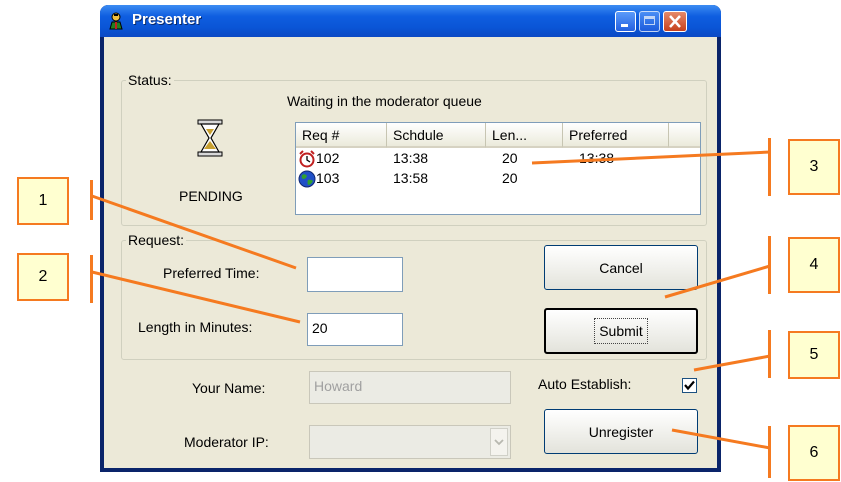  Describe the element at coordinates (43, 201) in the screenshot. I see `callout-1: 1` at that location.